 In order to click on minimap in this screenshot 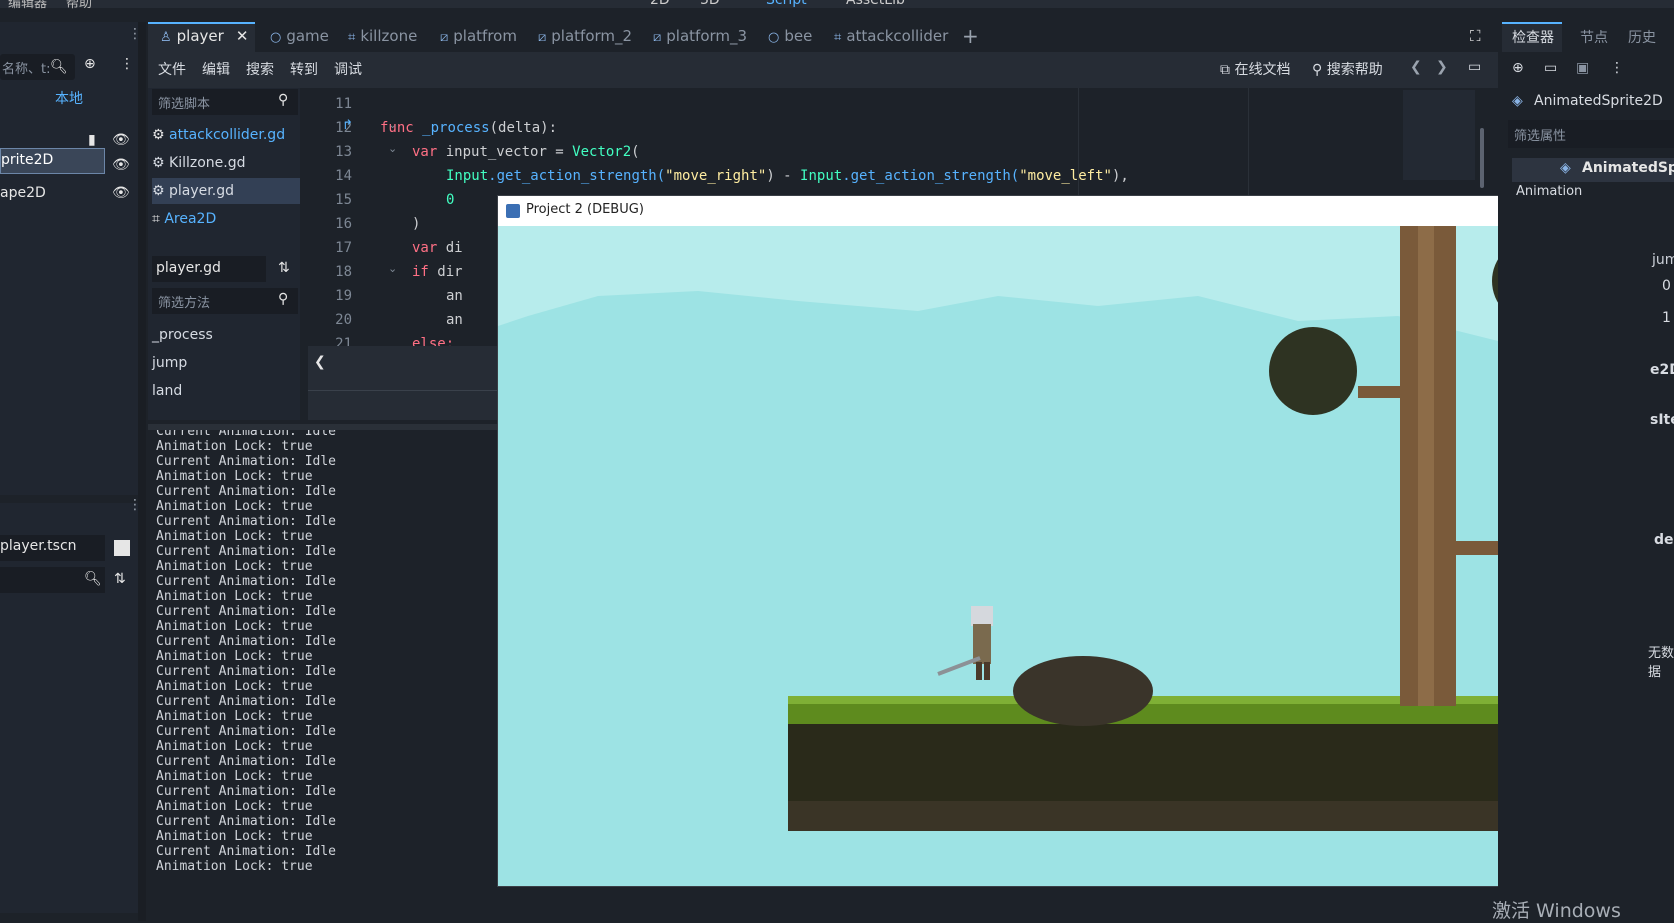, I will do `click(1439, 135)`.